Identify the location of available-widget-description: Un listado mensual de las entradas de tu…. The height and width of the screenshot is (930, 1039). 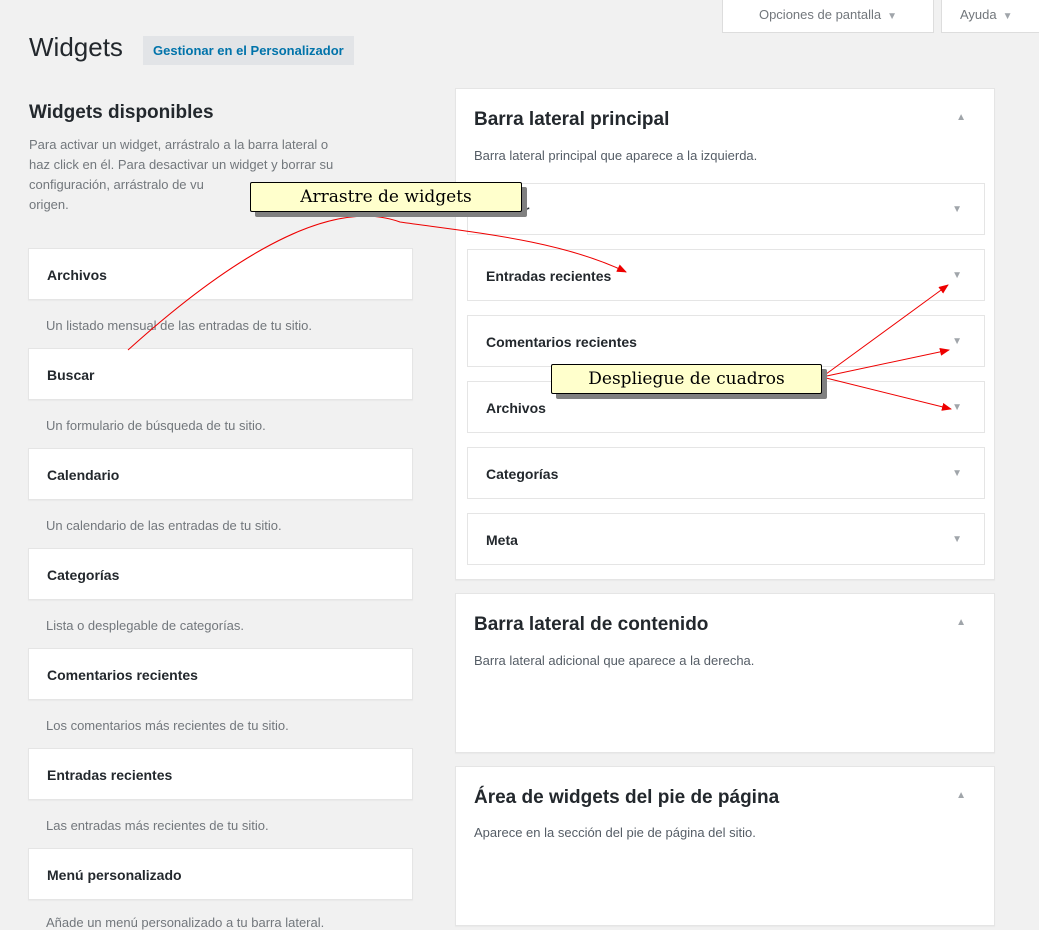
(179, 325).